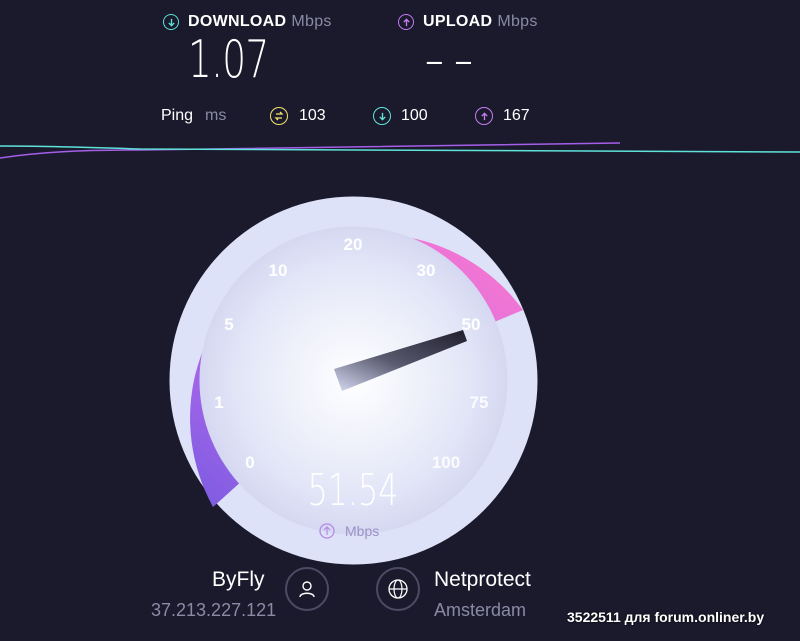 The image size is (800, 641). What do you see at coordinates (216, 115) in the screenshot?
I see `ping-unit: ms` at bounding box center [216, 115].